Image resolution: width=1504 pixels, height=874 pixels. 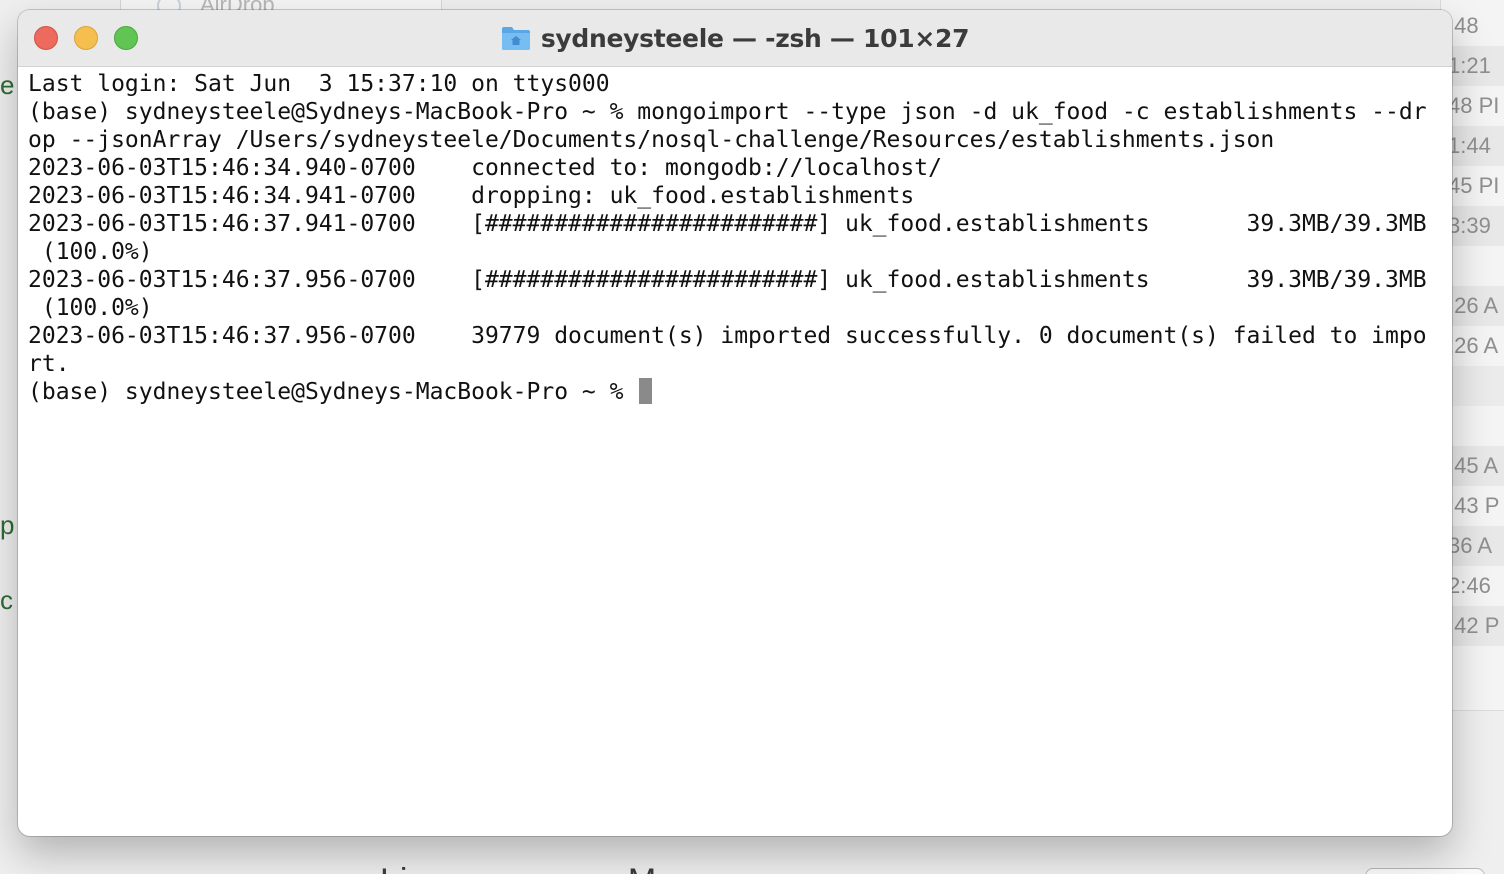 I want to click on list-item: :45 A, so click(x=1476, y=466).